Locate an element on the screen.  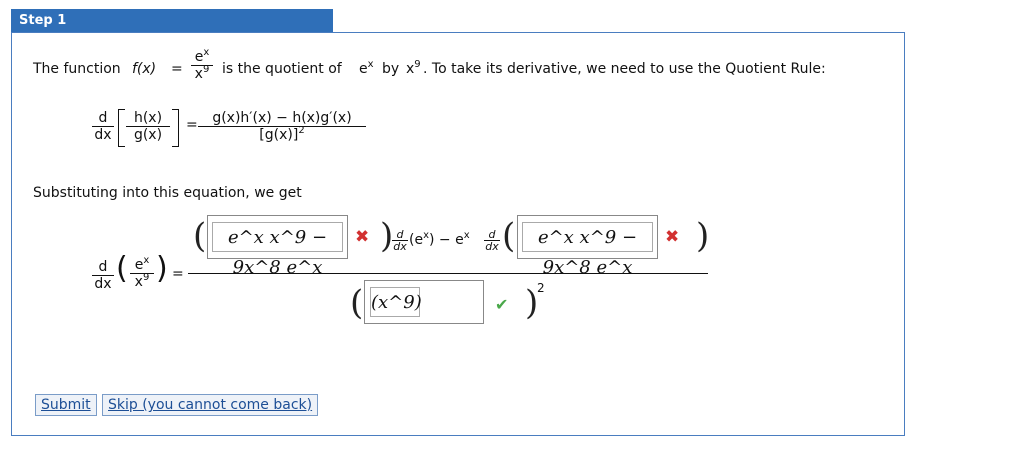
lhs-den: x is located at coordinates (138, 282).